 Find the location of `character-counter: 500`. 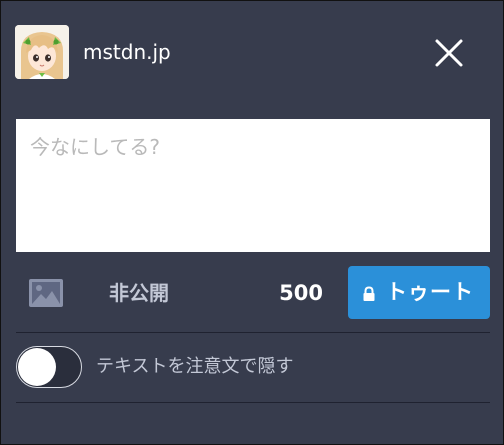

character-counter: 500 is located at coordinates (301, 293).